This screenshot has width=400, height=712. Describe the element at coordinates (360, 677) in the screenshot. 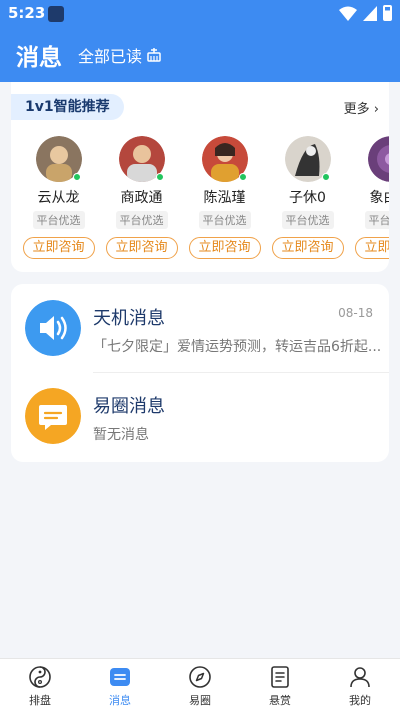

I see `user-icon` at that location.